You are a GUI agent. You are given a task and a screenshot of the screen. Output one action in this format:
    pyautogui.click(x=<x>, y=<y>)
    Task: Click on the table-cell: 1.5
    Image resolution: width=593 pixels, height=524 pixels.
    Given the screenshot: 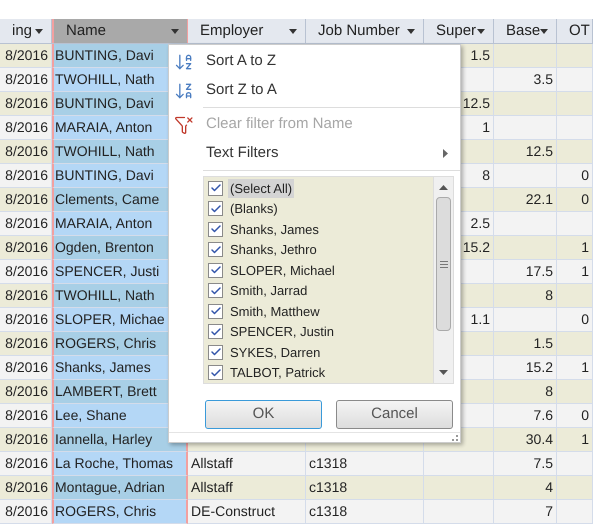 What is the action you would take?
    pyautogui.click(x=525, y=344)
    